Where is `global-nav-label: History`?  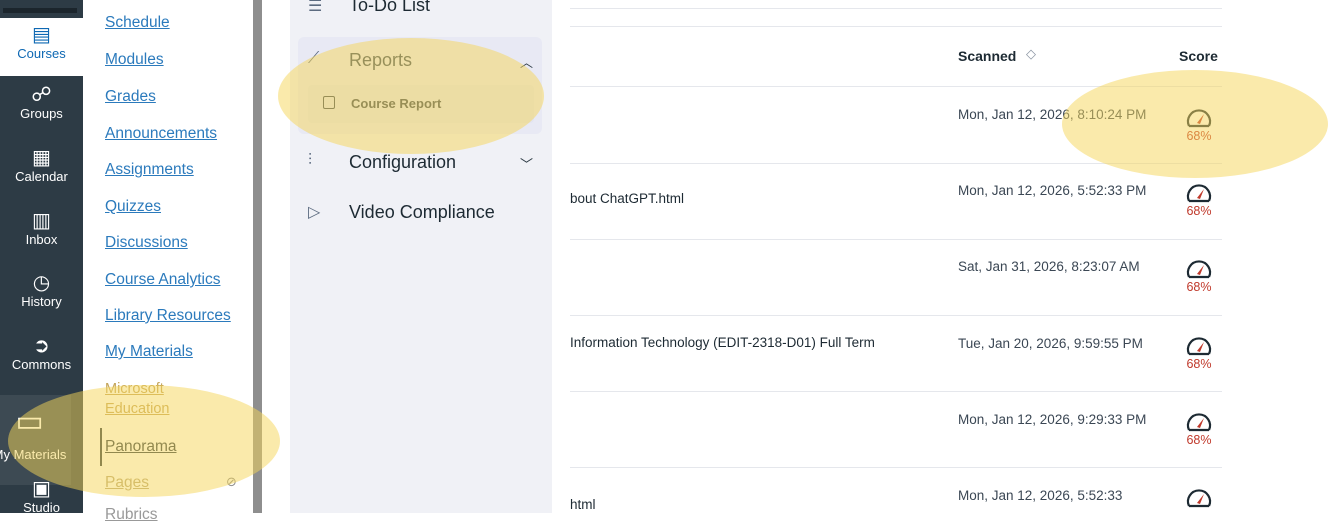
global-nav-label: History is located at coordinates (41, 301).